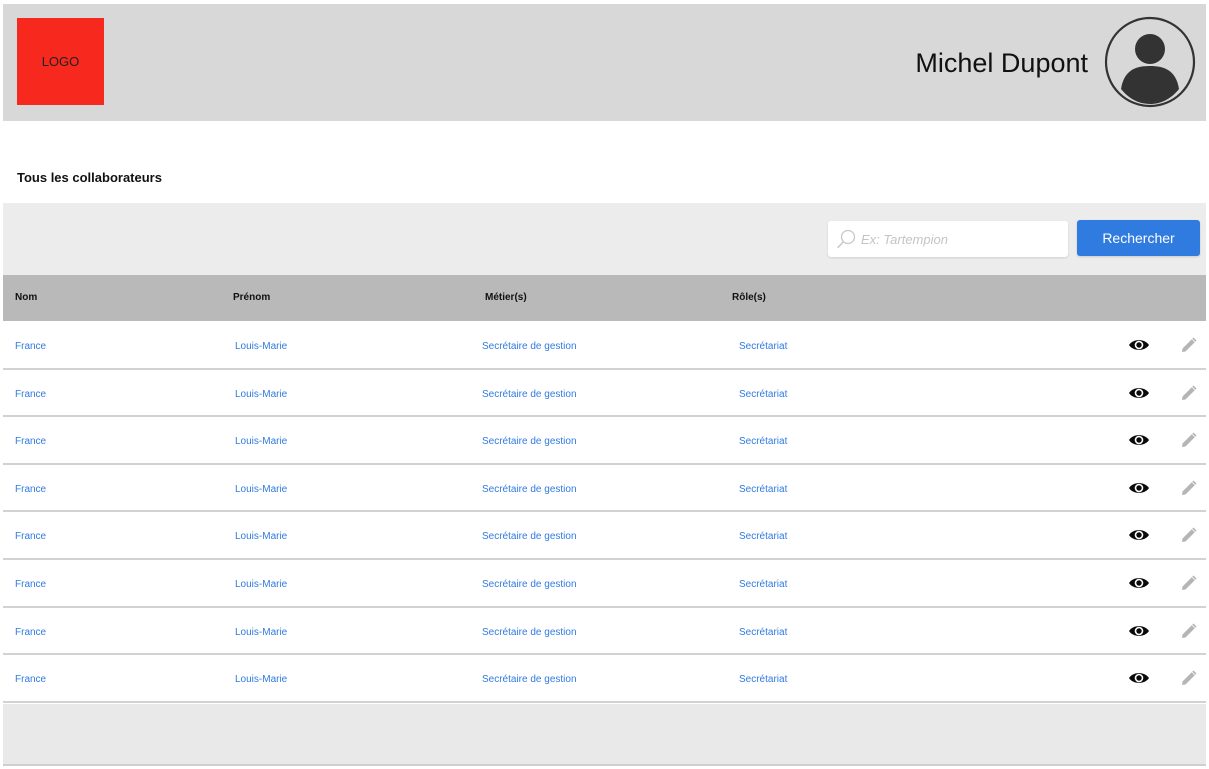 The width and height of the screenshot is (1209, 769). I want to click on search-input, so click(961, 239).